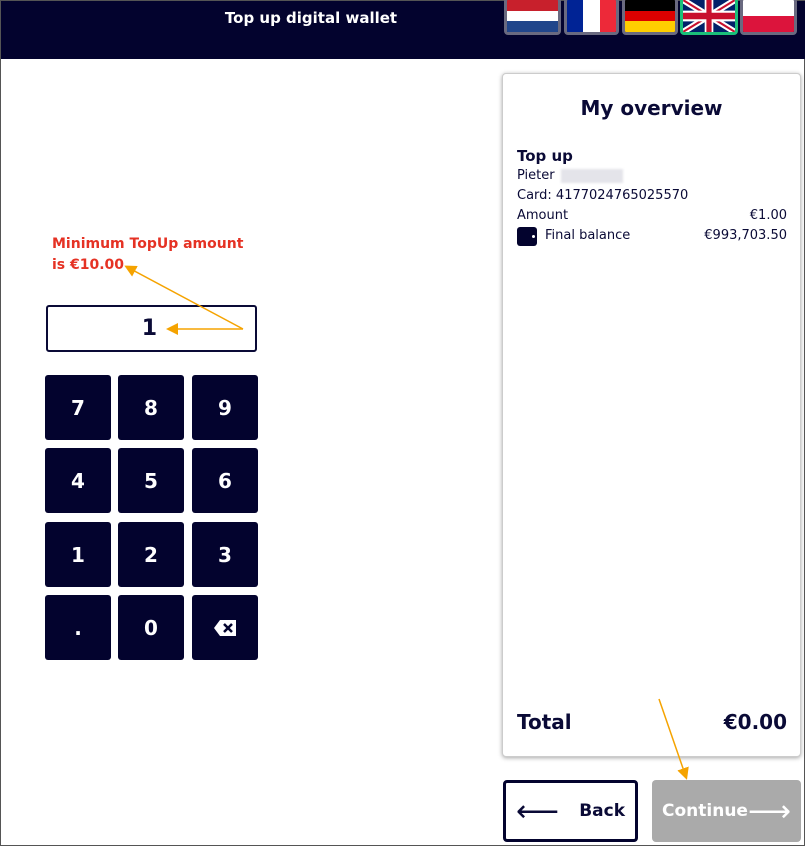  What do you see at coordinates (709, 17) in the screenshot?
I see `flag-english` at bounding box center [709, 17].